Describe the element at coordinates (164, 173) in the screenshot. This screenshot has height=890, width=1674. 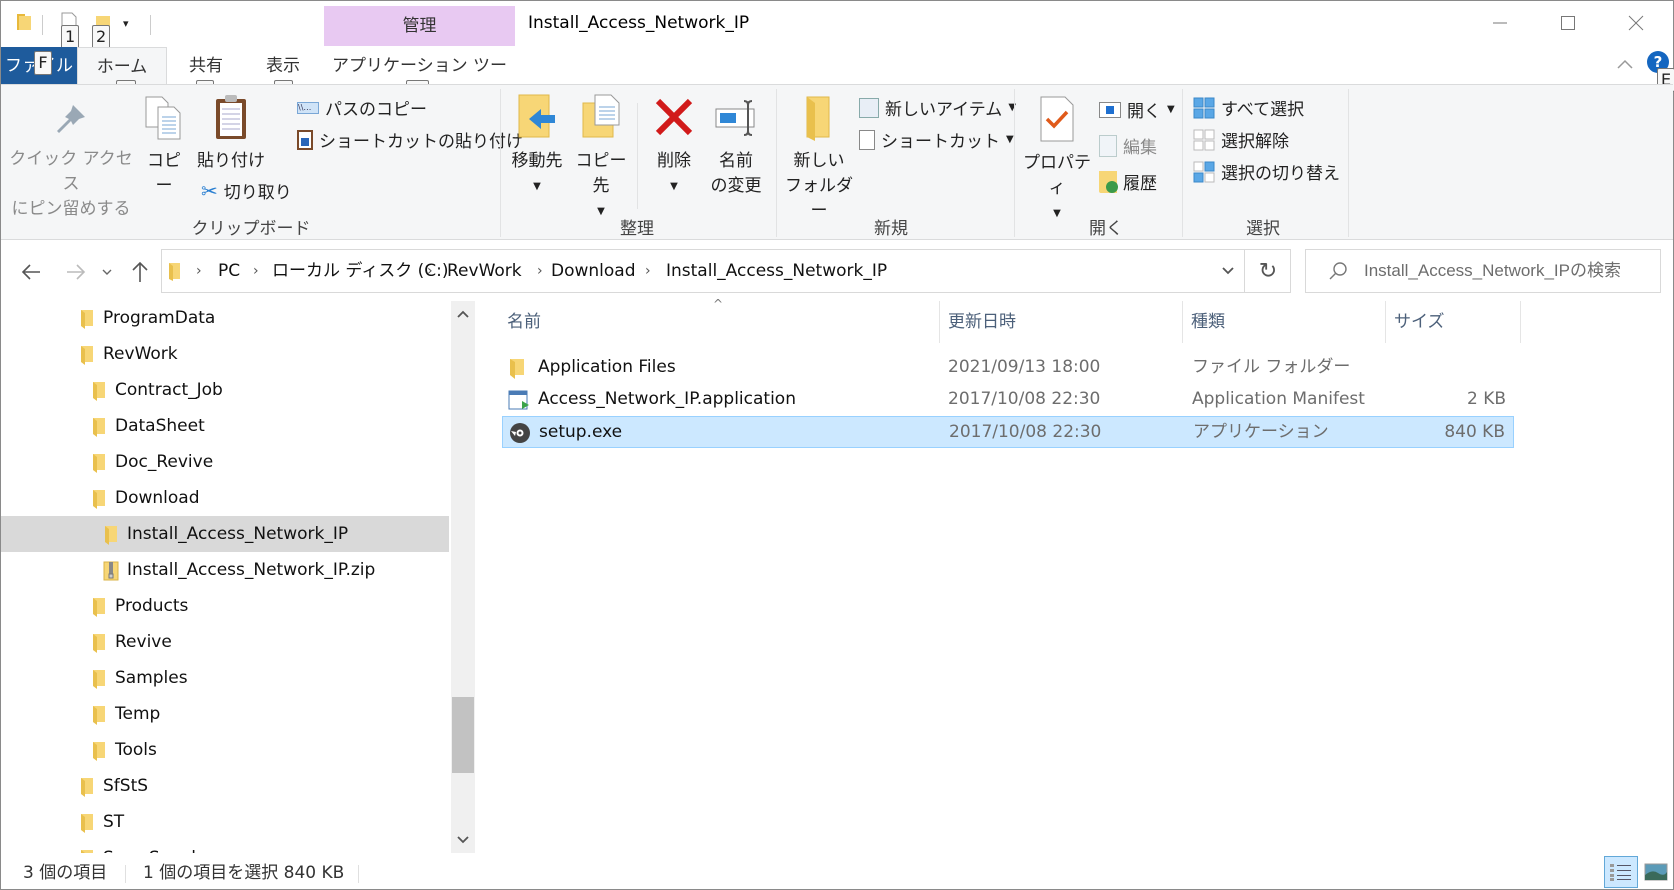
I see `copy-label: コピー` at that location.